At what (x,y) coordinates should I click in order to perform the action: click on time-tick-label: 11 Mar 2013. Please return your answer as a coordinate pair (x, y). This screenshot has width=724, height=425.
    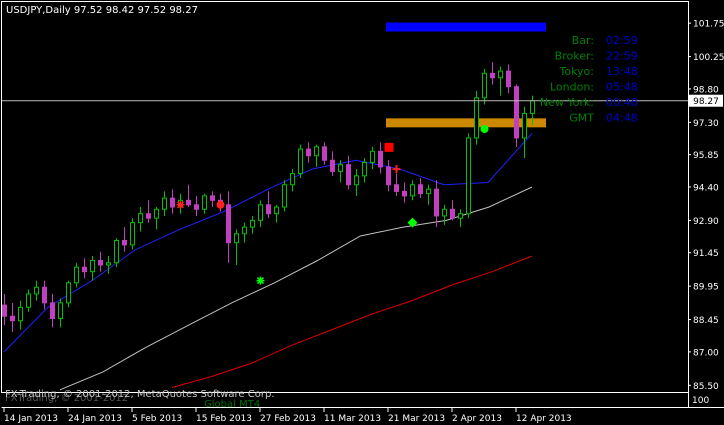
    Looking at the image, I should click on (352, 419).